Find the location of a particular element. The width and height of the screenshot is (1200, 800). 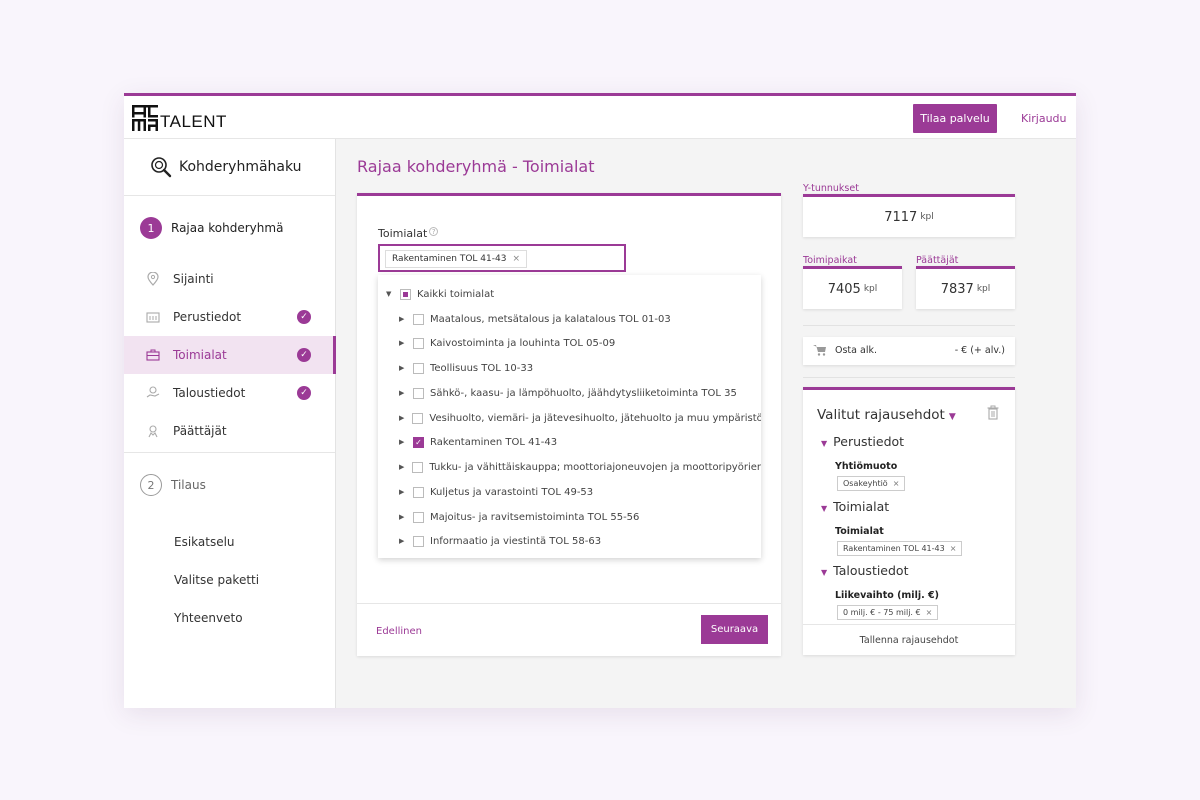

person-badge-icon is located at coordinates (153, 431).